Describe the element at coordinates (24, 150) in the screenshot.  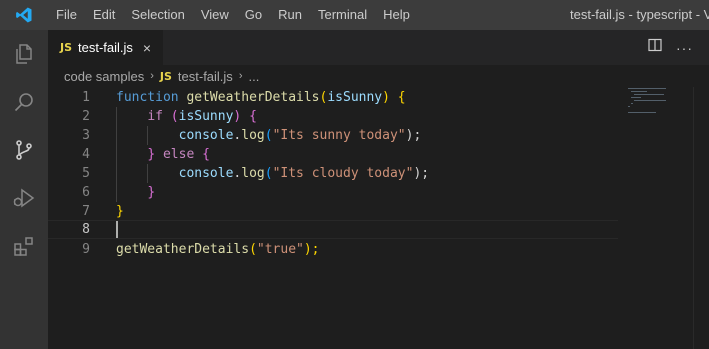
I see `source-control-icon` at that location.